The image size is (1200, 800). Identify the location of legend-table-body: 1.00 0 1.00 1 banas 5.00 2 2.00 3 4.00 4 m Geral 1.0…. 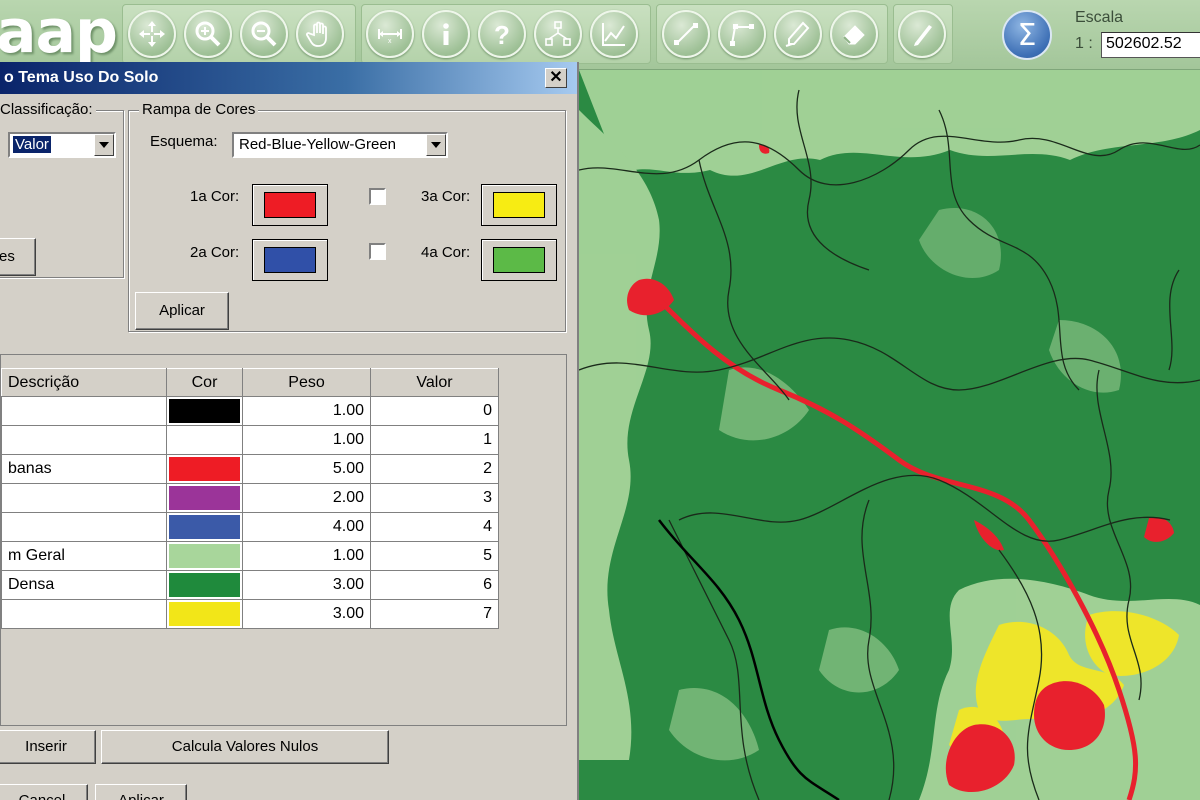
(250, 512).